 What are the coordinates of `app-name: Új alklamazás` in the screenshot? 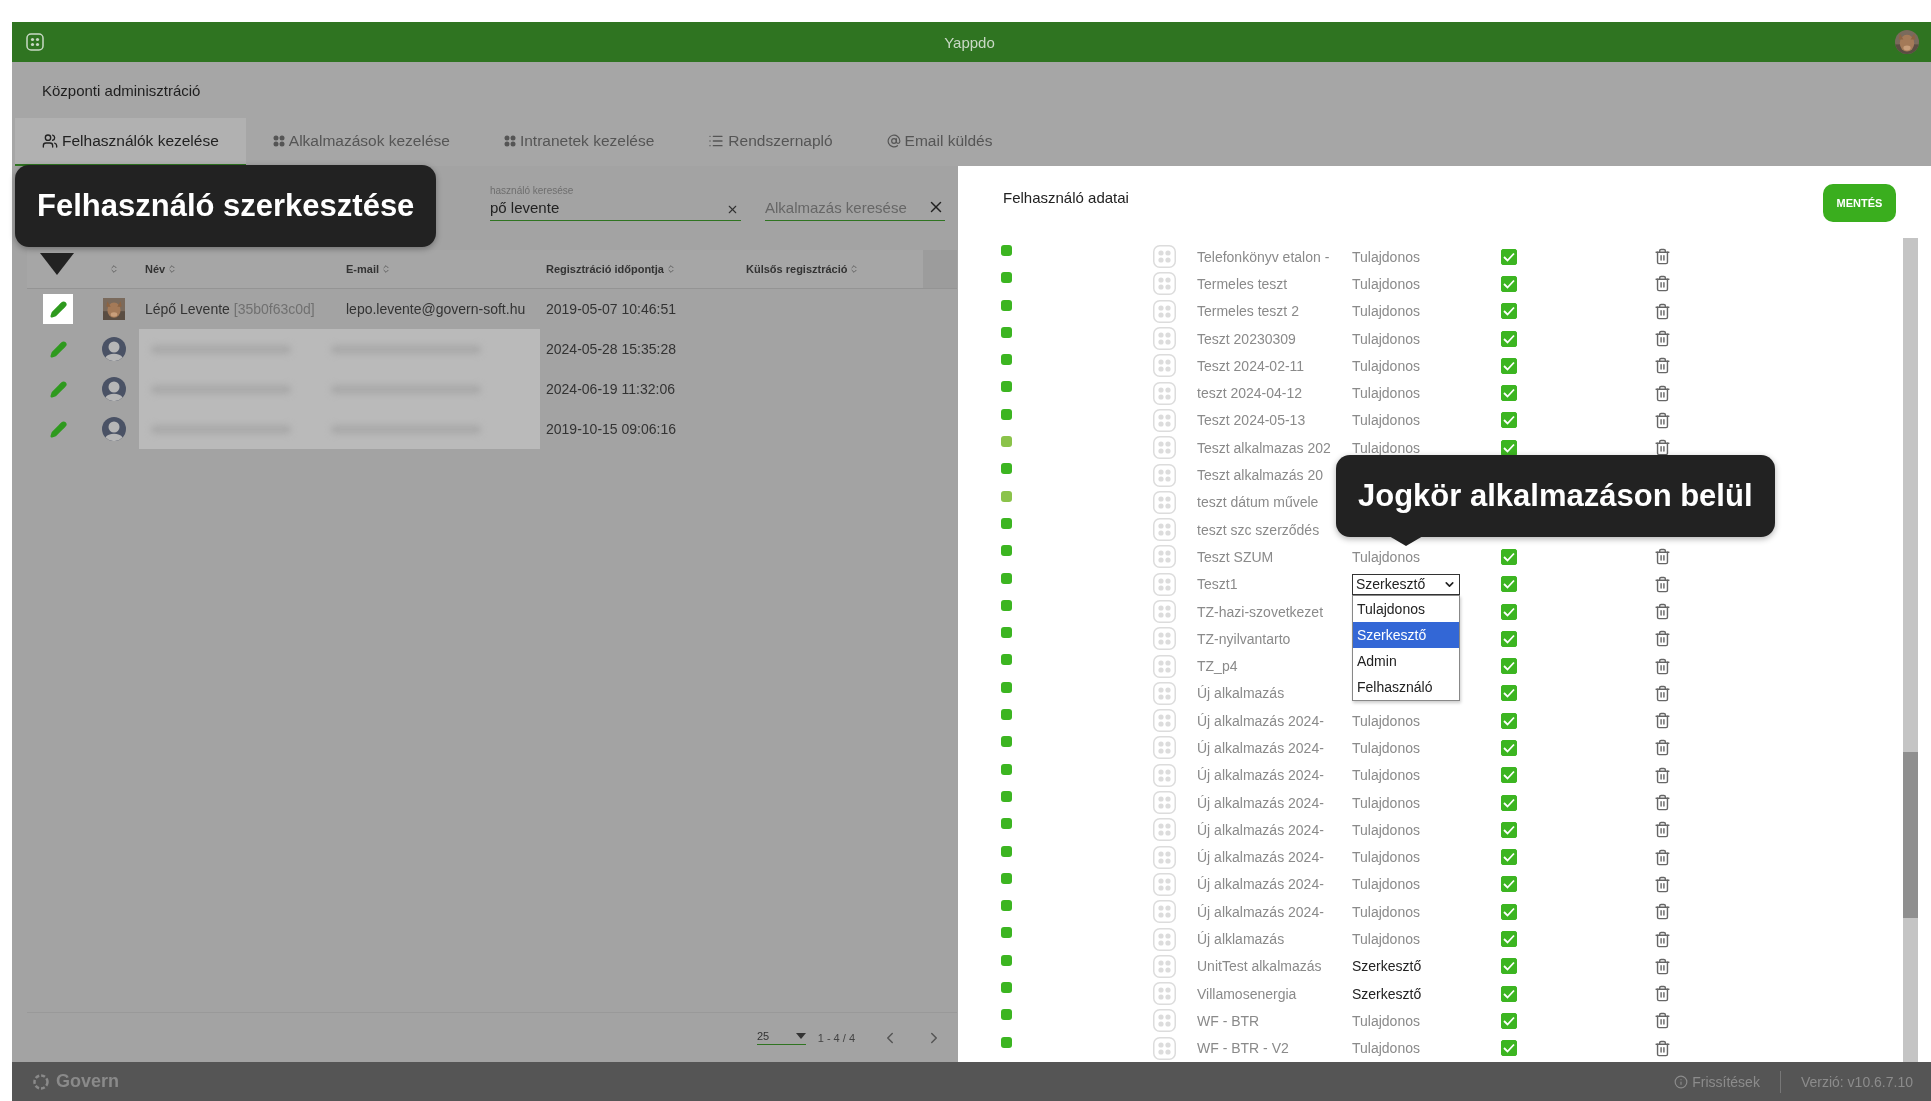 It's located at (1241, 939).